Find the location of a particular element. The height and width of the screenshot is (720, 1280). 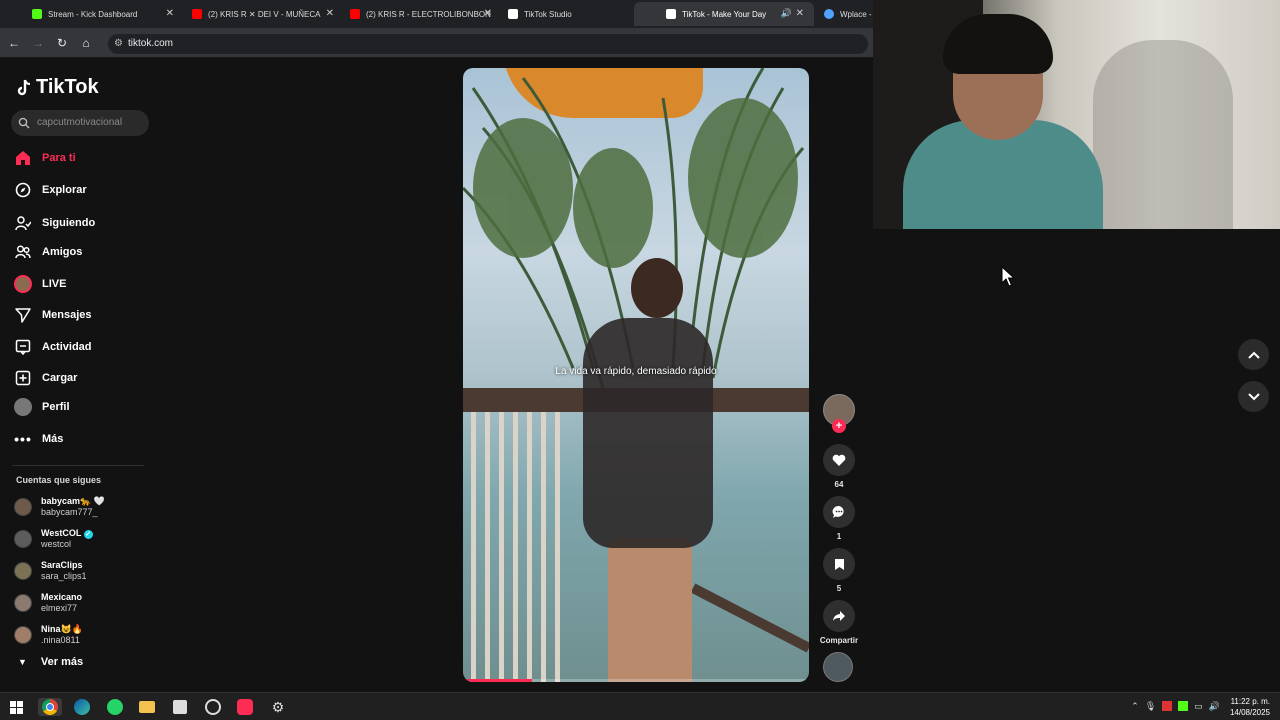

tab-title: TikTok - Make Your Day is located at coordinates (724, 14).